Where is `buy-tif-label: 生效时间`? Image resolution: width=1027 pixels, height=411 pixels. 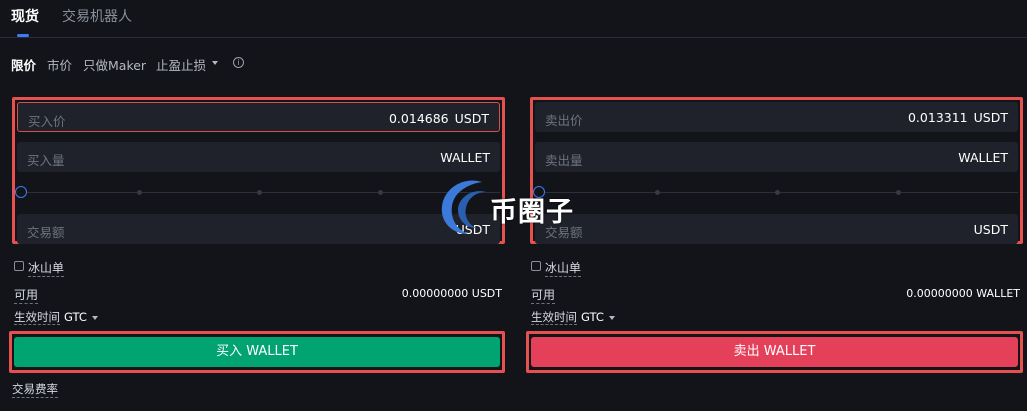 buy-tif-label: 生效时间 is located at coordinates (37, 317).